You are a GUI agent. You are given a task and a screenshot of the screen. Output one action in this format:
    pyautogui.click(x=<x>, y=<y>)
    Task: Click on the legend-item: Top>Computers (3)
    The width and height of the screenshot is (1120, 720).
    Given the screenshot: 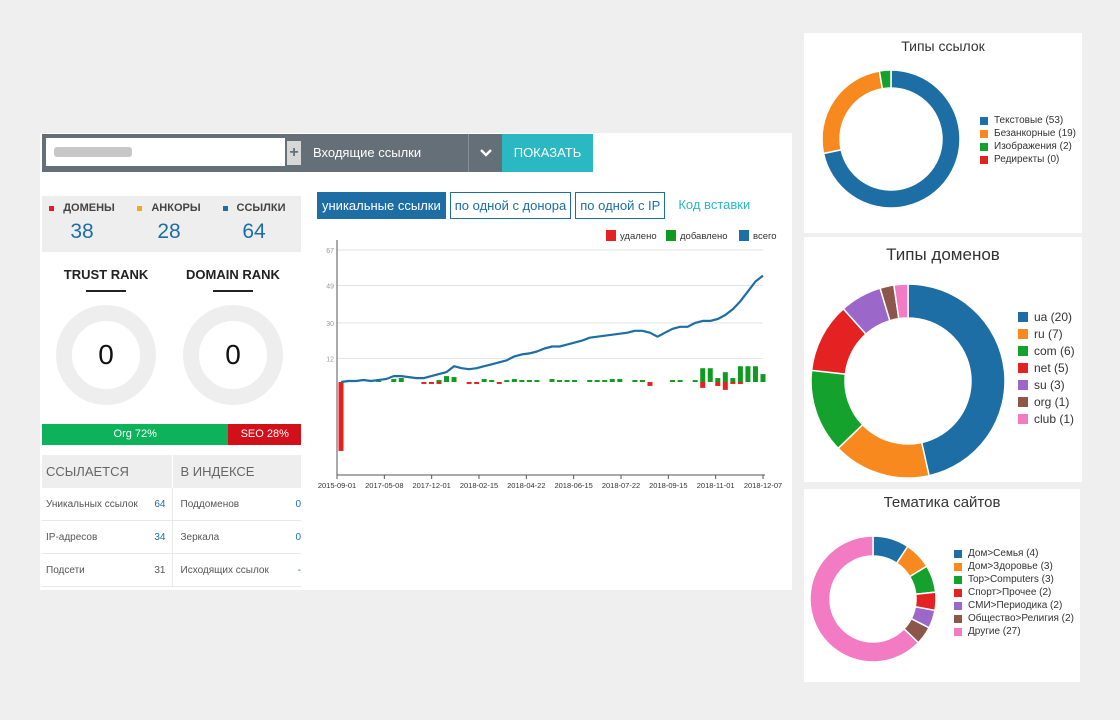 What is the action you would take?
    pyautogui.click(x=1014, y=579)
    